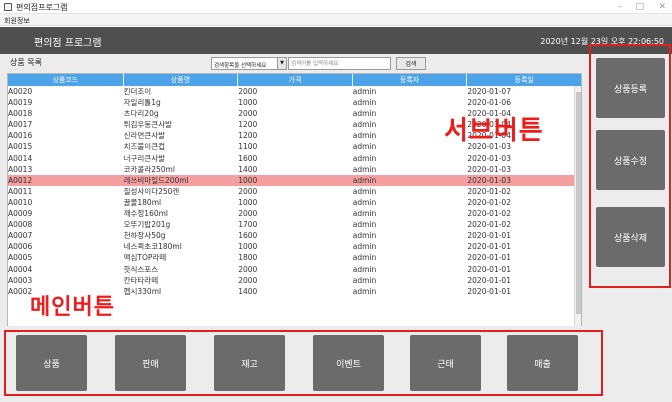 The height and width of the screenshot is (402, 672). I want to click on cell-name: 꿀물180ml, so click(142, 202).